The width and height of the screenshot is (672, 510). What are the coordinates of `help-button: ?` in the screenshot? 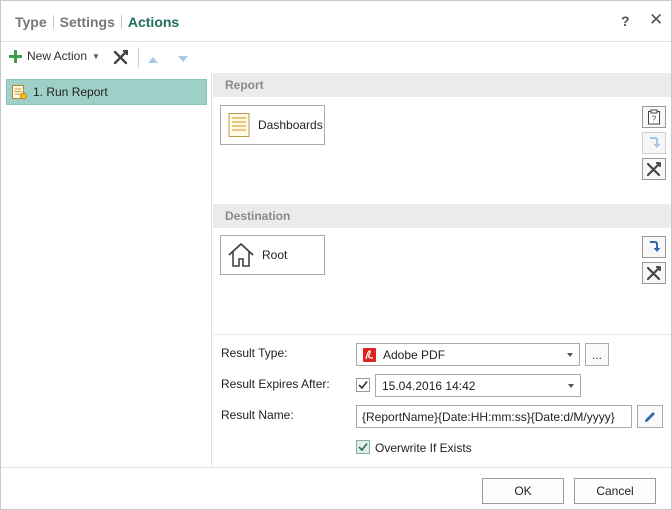 It's located at (625, 21).